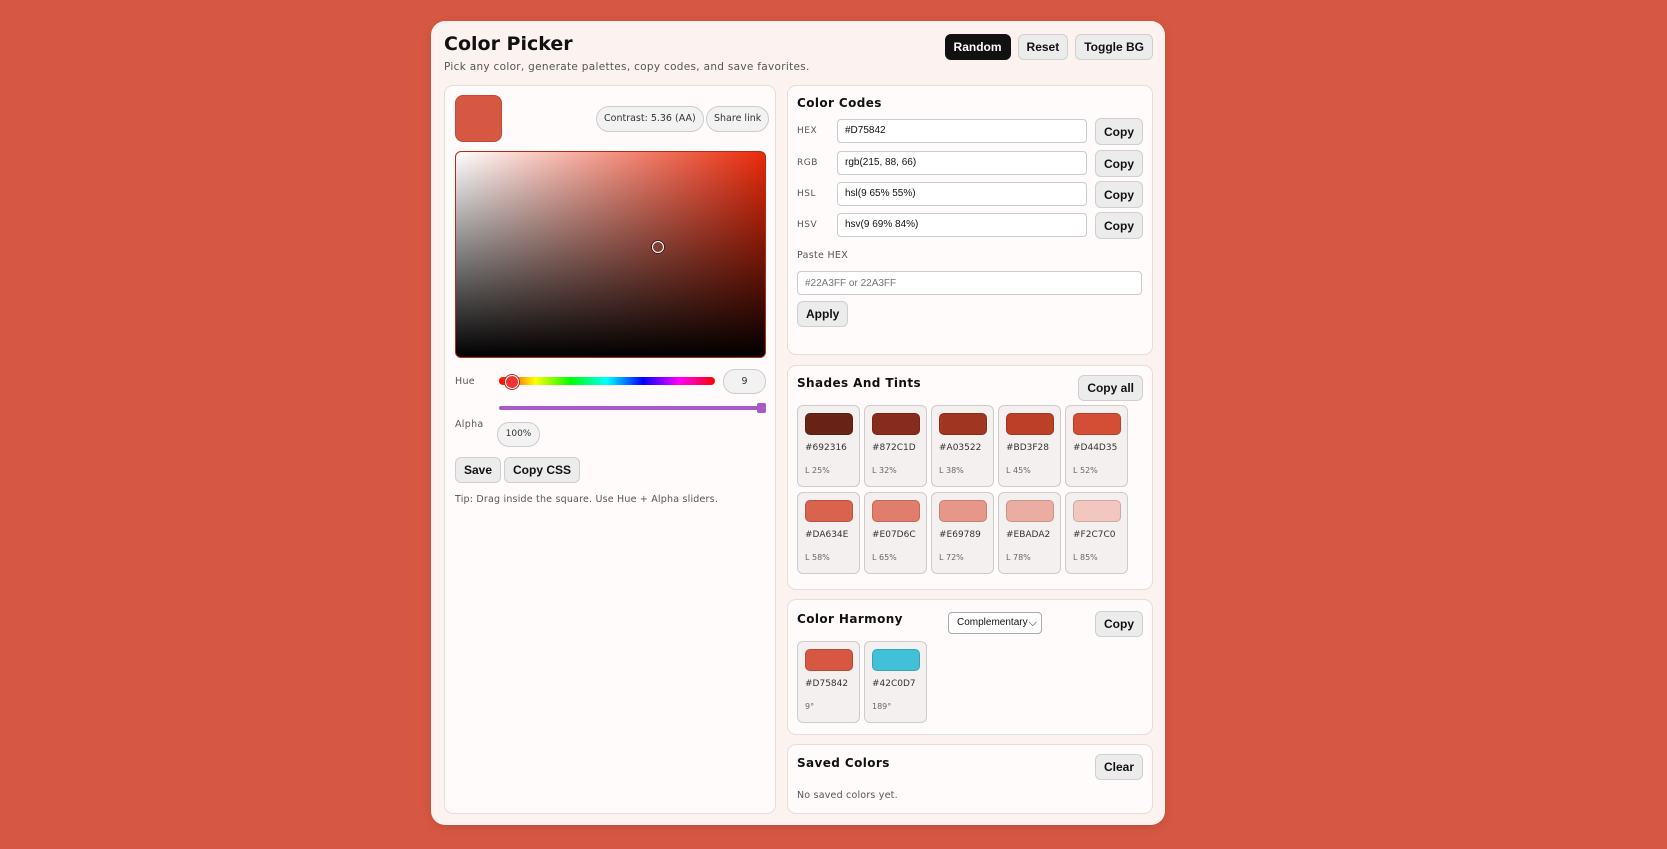 The height and width of the screenshot is (849, 1667). I want to click on color-chip: #D75842 9°, so click(828, 682).